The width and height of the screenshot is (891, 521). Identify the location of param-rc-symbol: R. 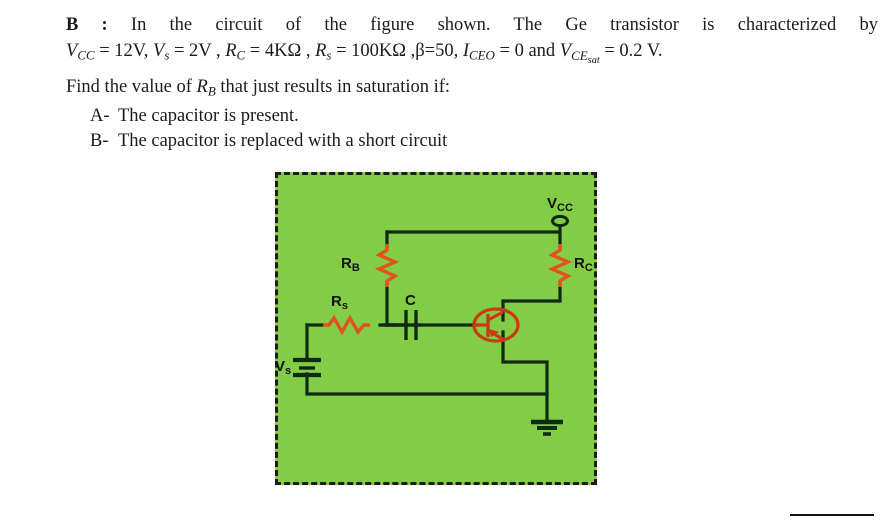
(231, 51).